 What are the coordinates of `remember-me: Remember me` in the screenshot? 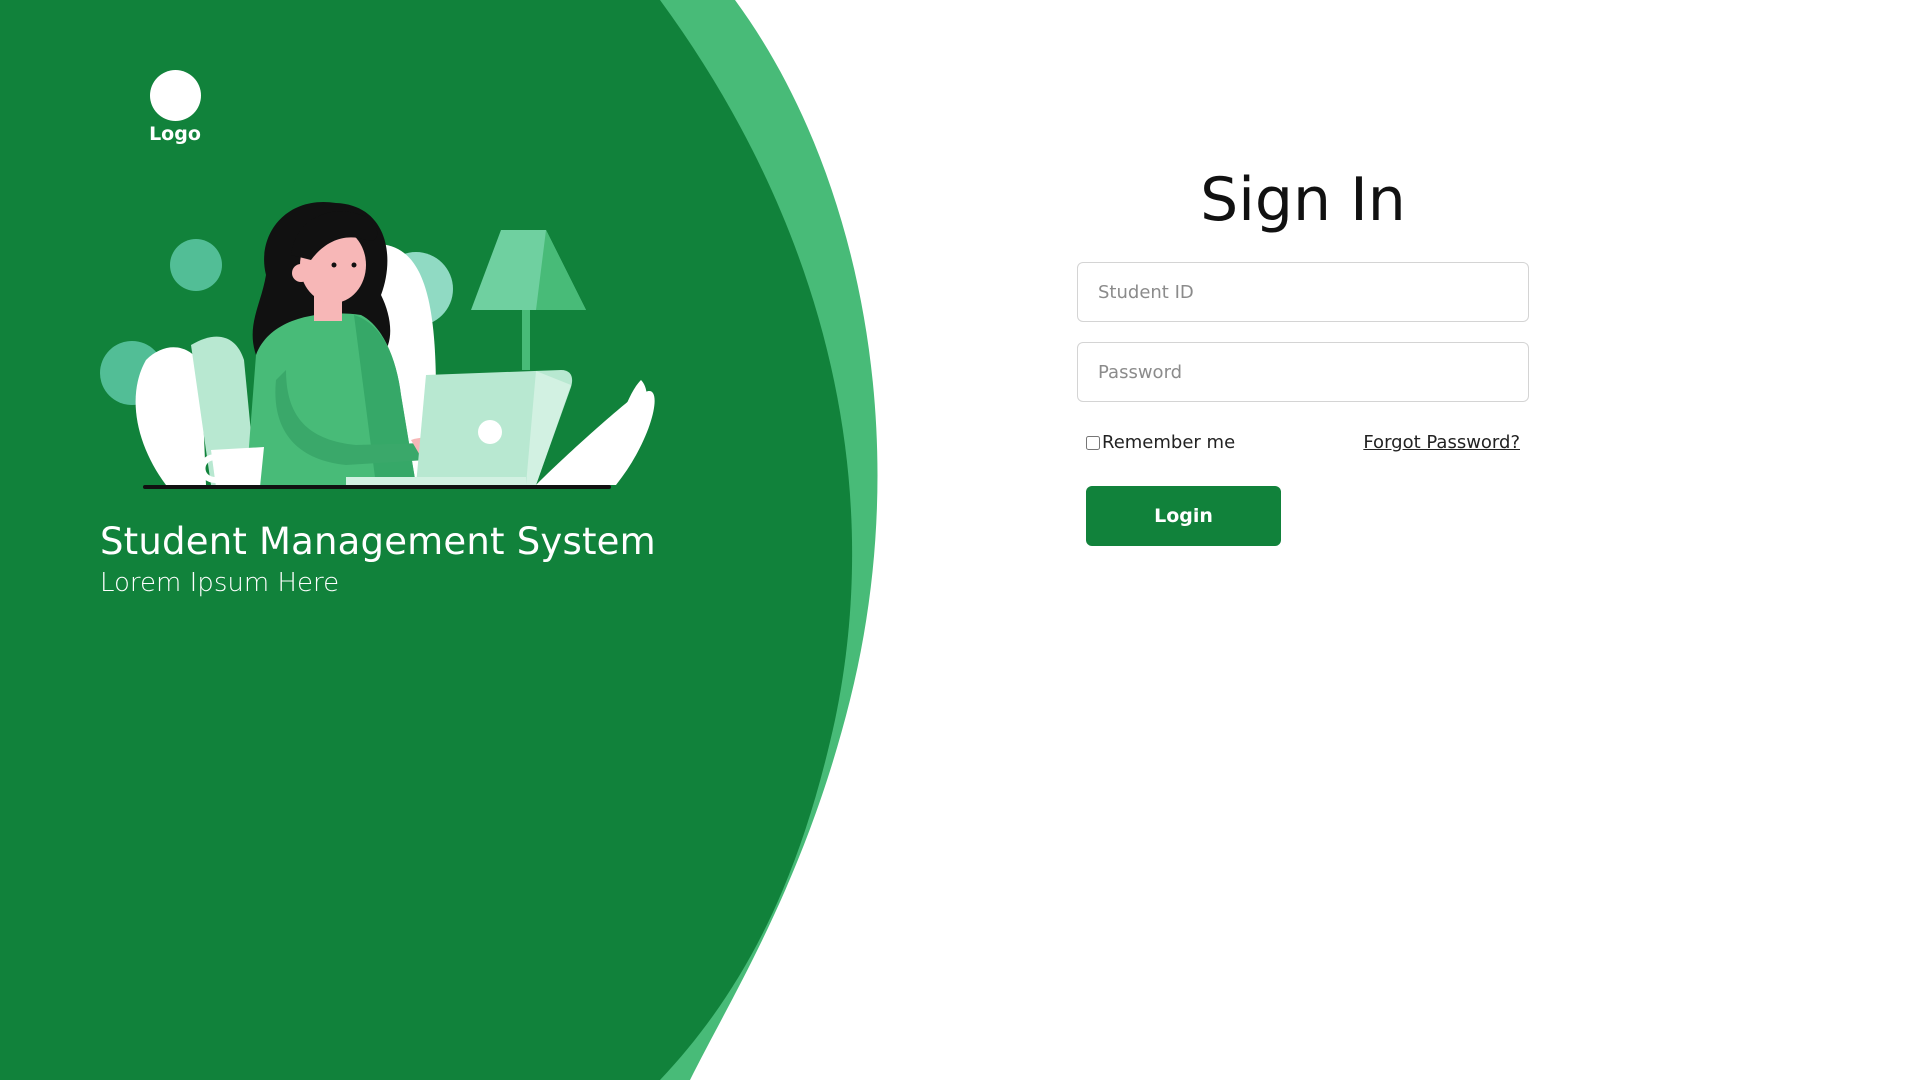 It's located at (1160, 442).